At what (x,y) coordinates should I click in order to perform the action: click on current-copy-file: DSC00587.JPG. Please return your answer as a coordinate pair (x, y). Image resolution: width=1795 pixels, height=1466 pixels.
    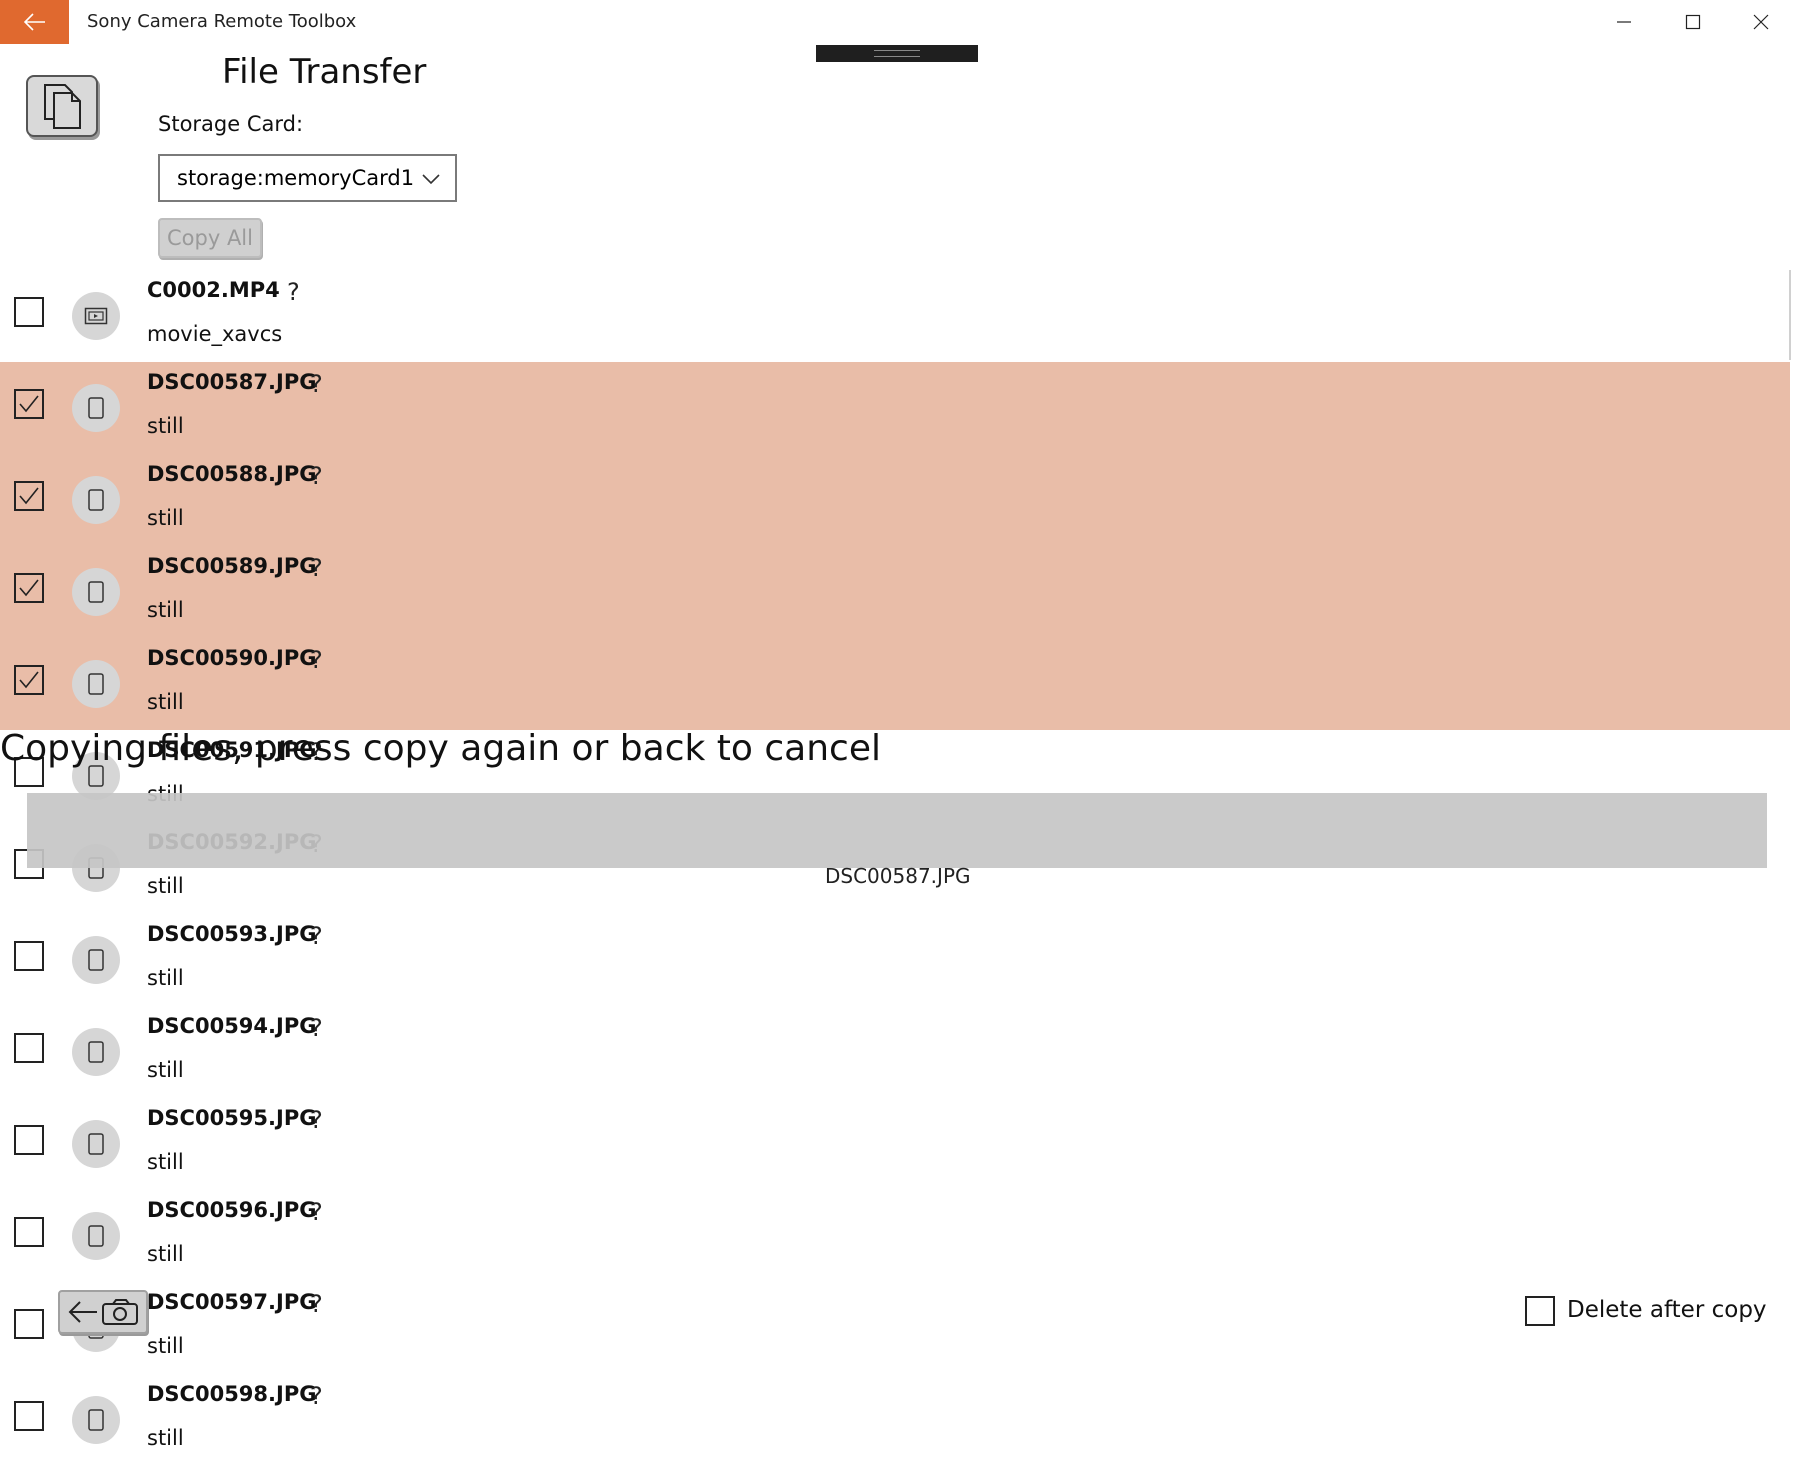
    Looking at the image, I should click on (898, 876).